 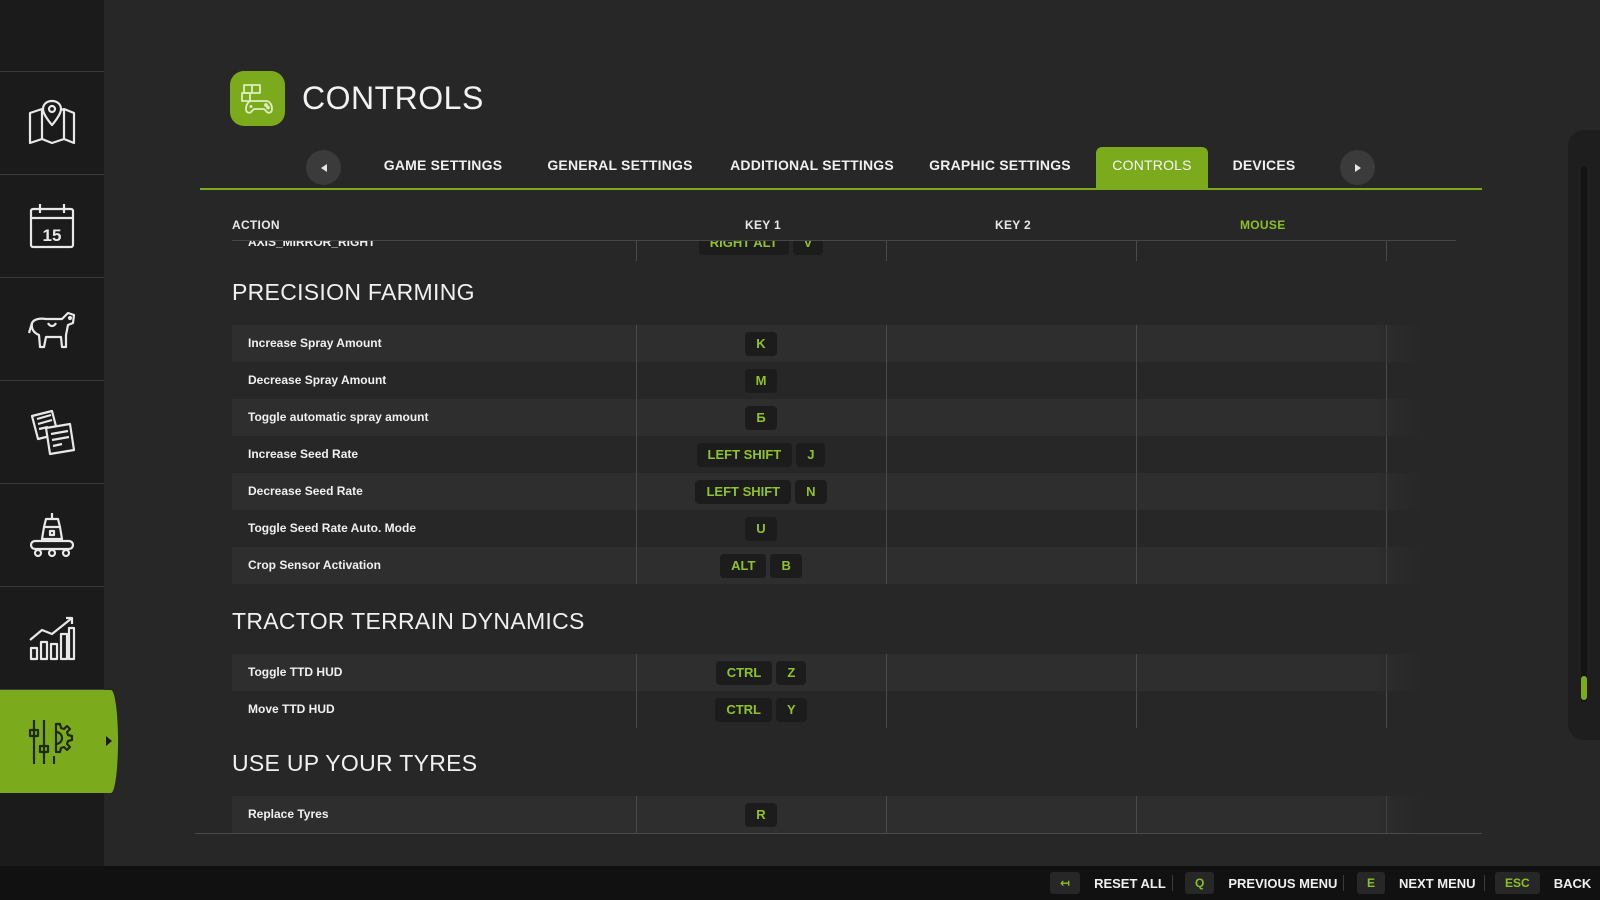 What do you see at coordinates (305, 491) in the screenshot?
I see `action-label: Decrease Seed Rate` at bounding box center [305, 491].